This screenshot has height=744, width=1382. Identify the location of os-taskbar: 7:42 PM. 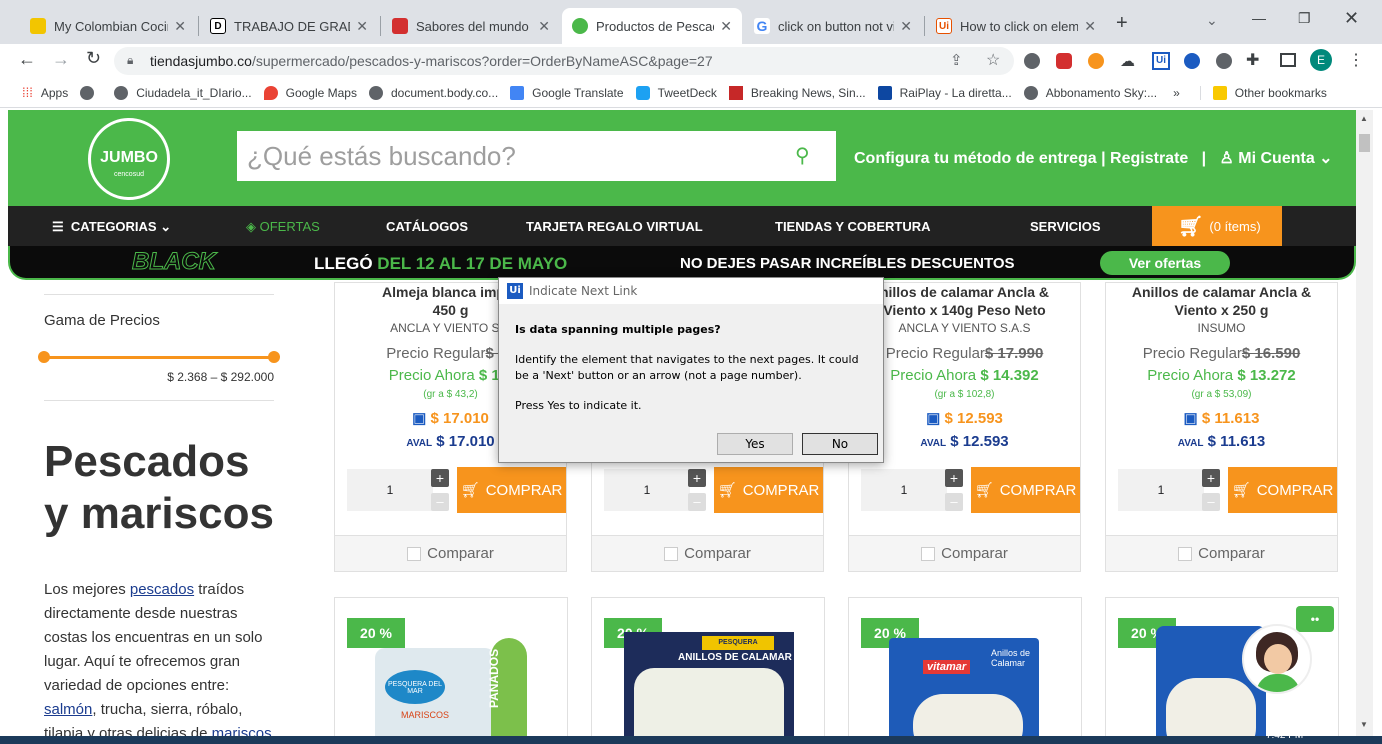
(691, 737).